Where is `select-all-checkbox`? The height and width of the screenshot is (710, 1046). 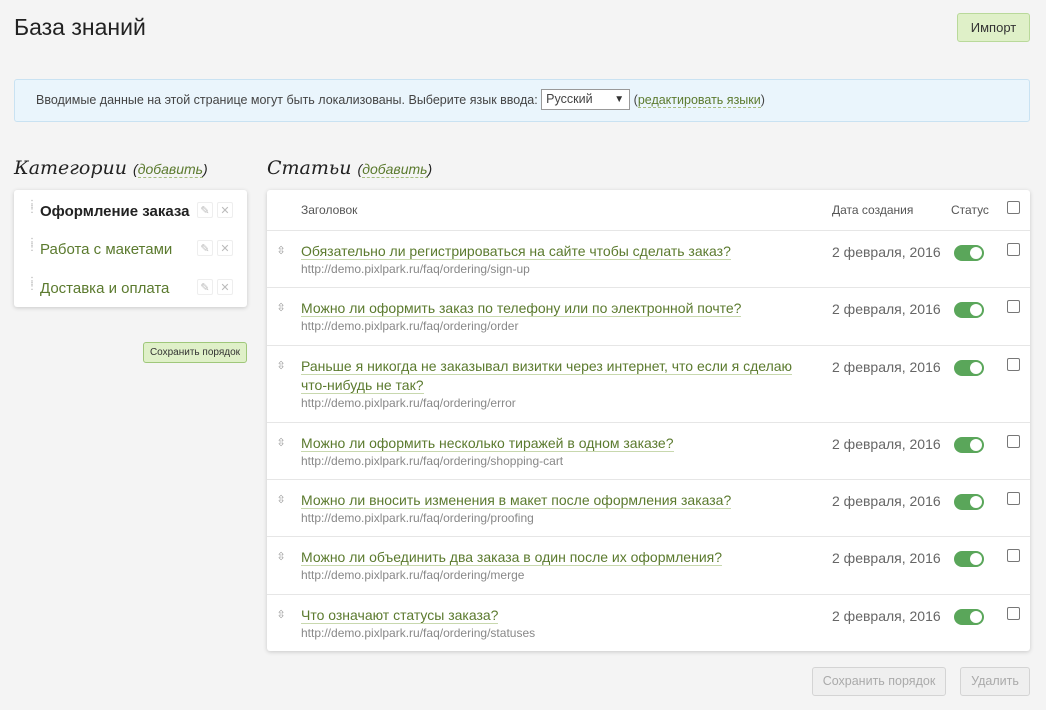 select-all-checkbox is located at coordinates (1013, 207).